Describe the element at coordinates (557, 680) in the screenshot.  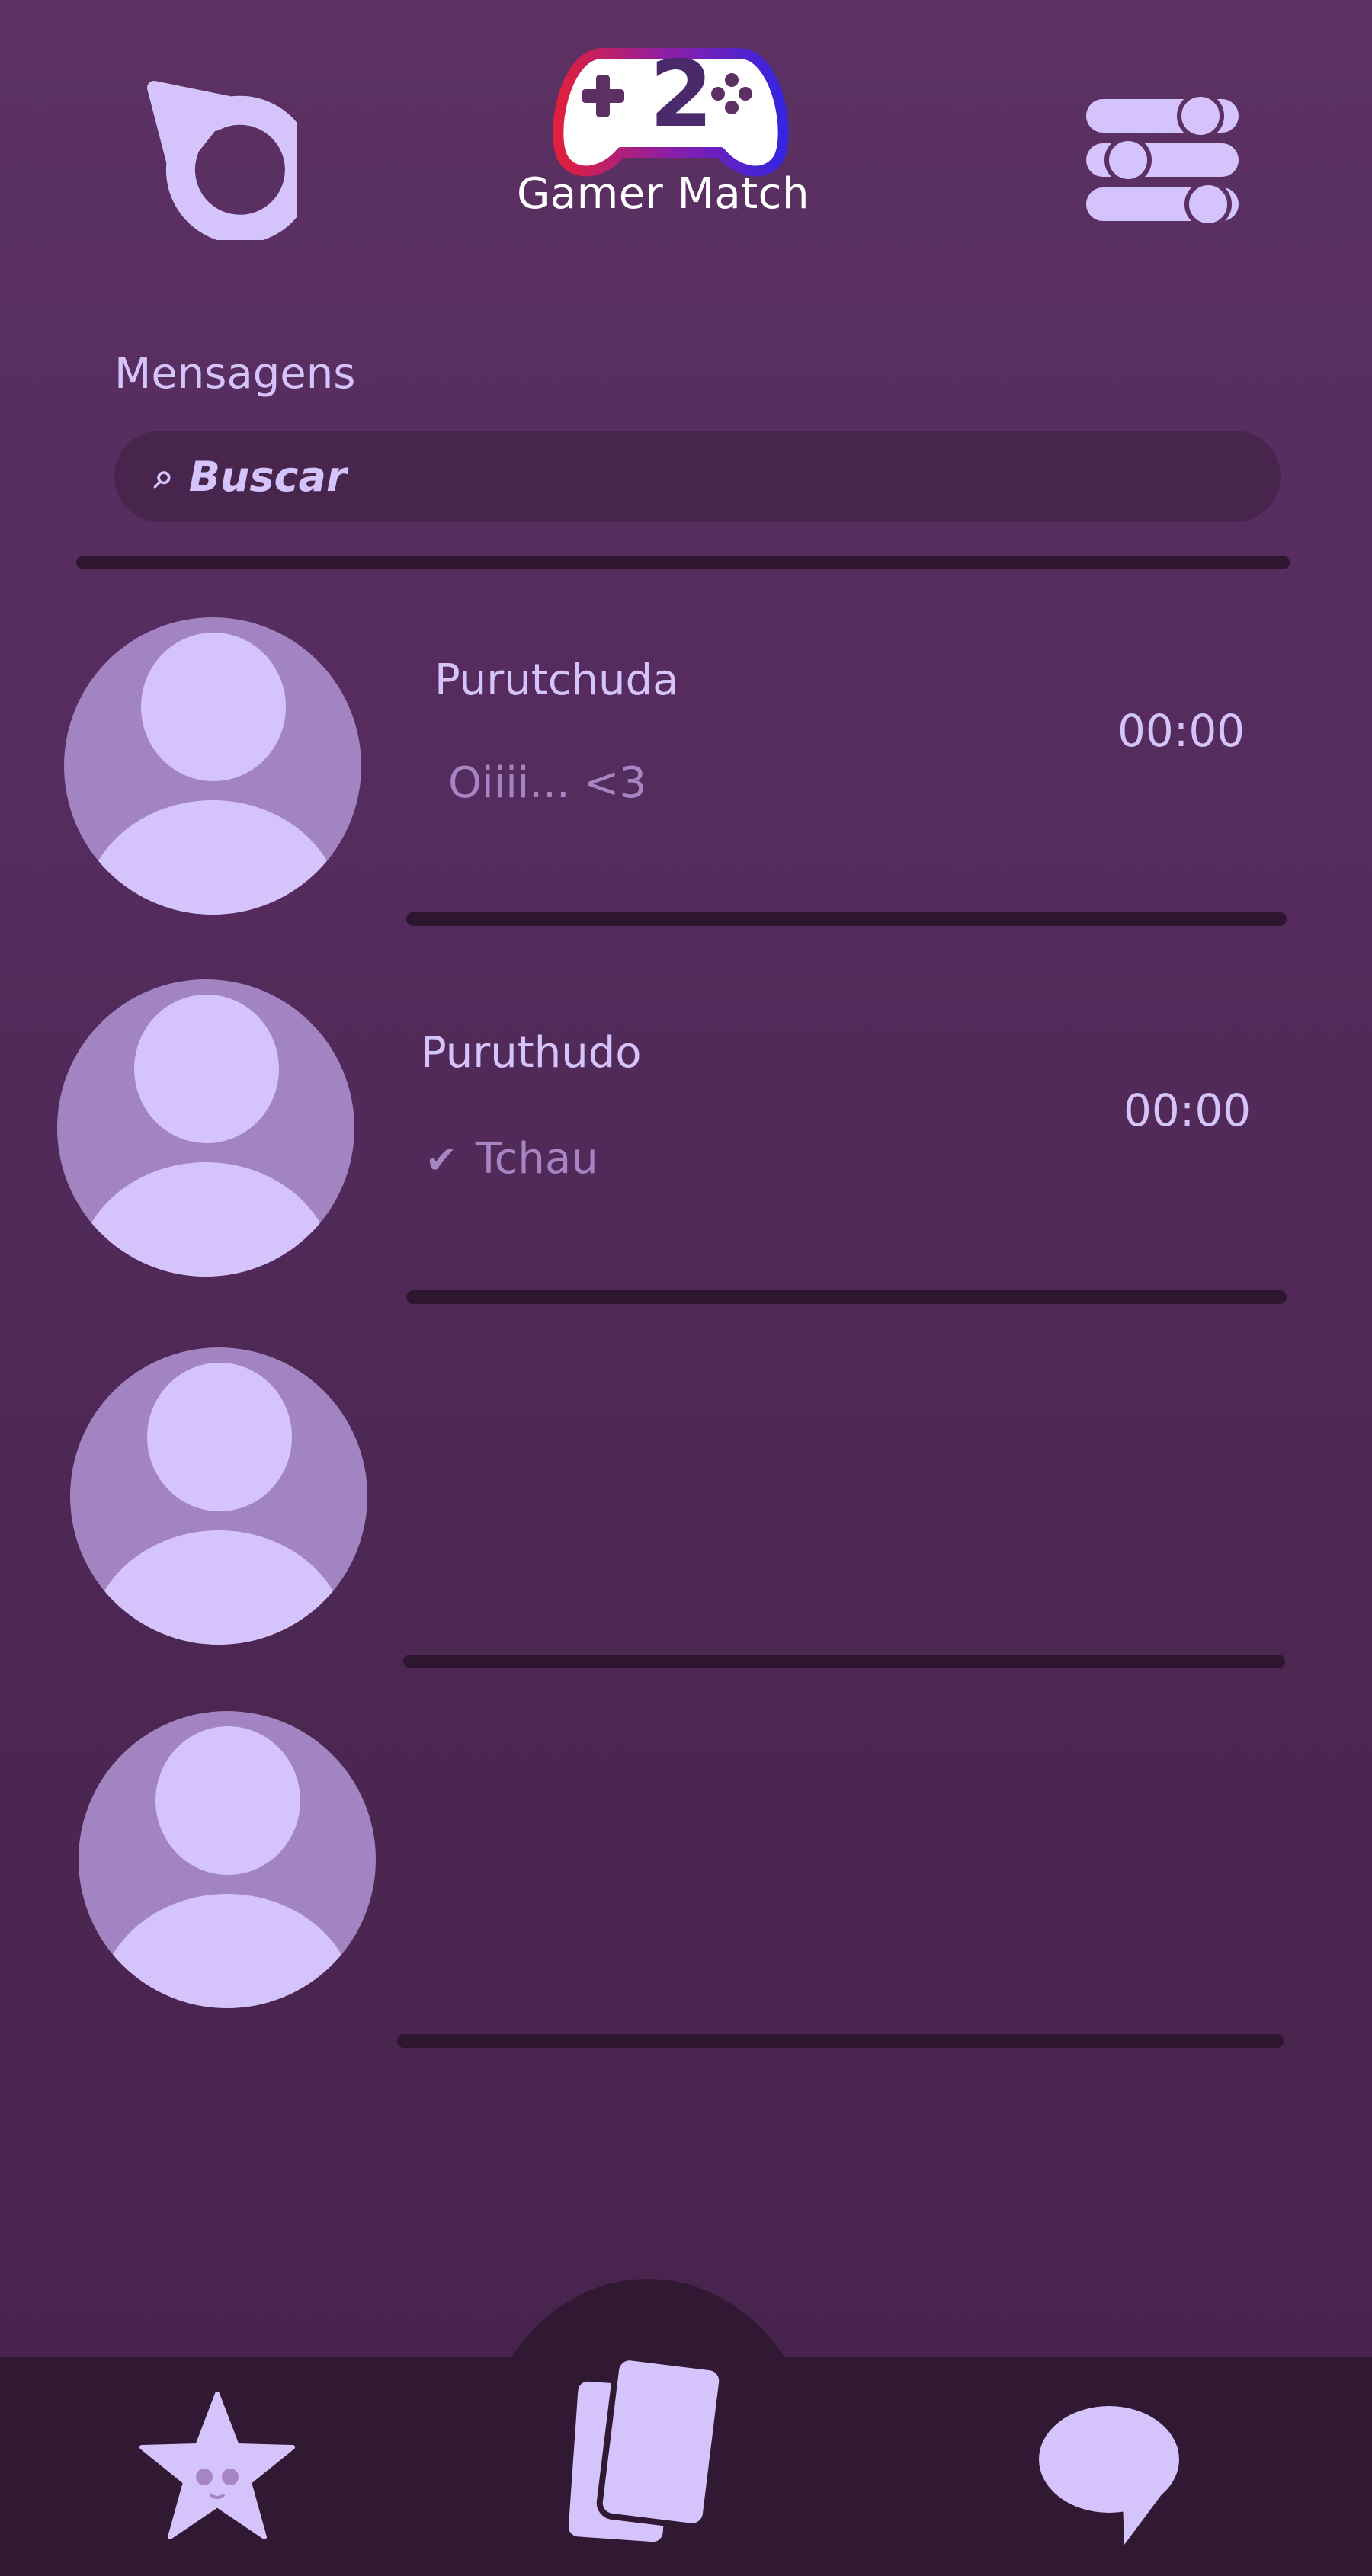
I see `chat-name: Purutchuda` at that location.